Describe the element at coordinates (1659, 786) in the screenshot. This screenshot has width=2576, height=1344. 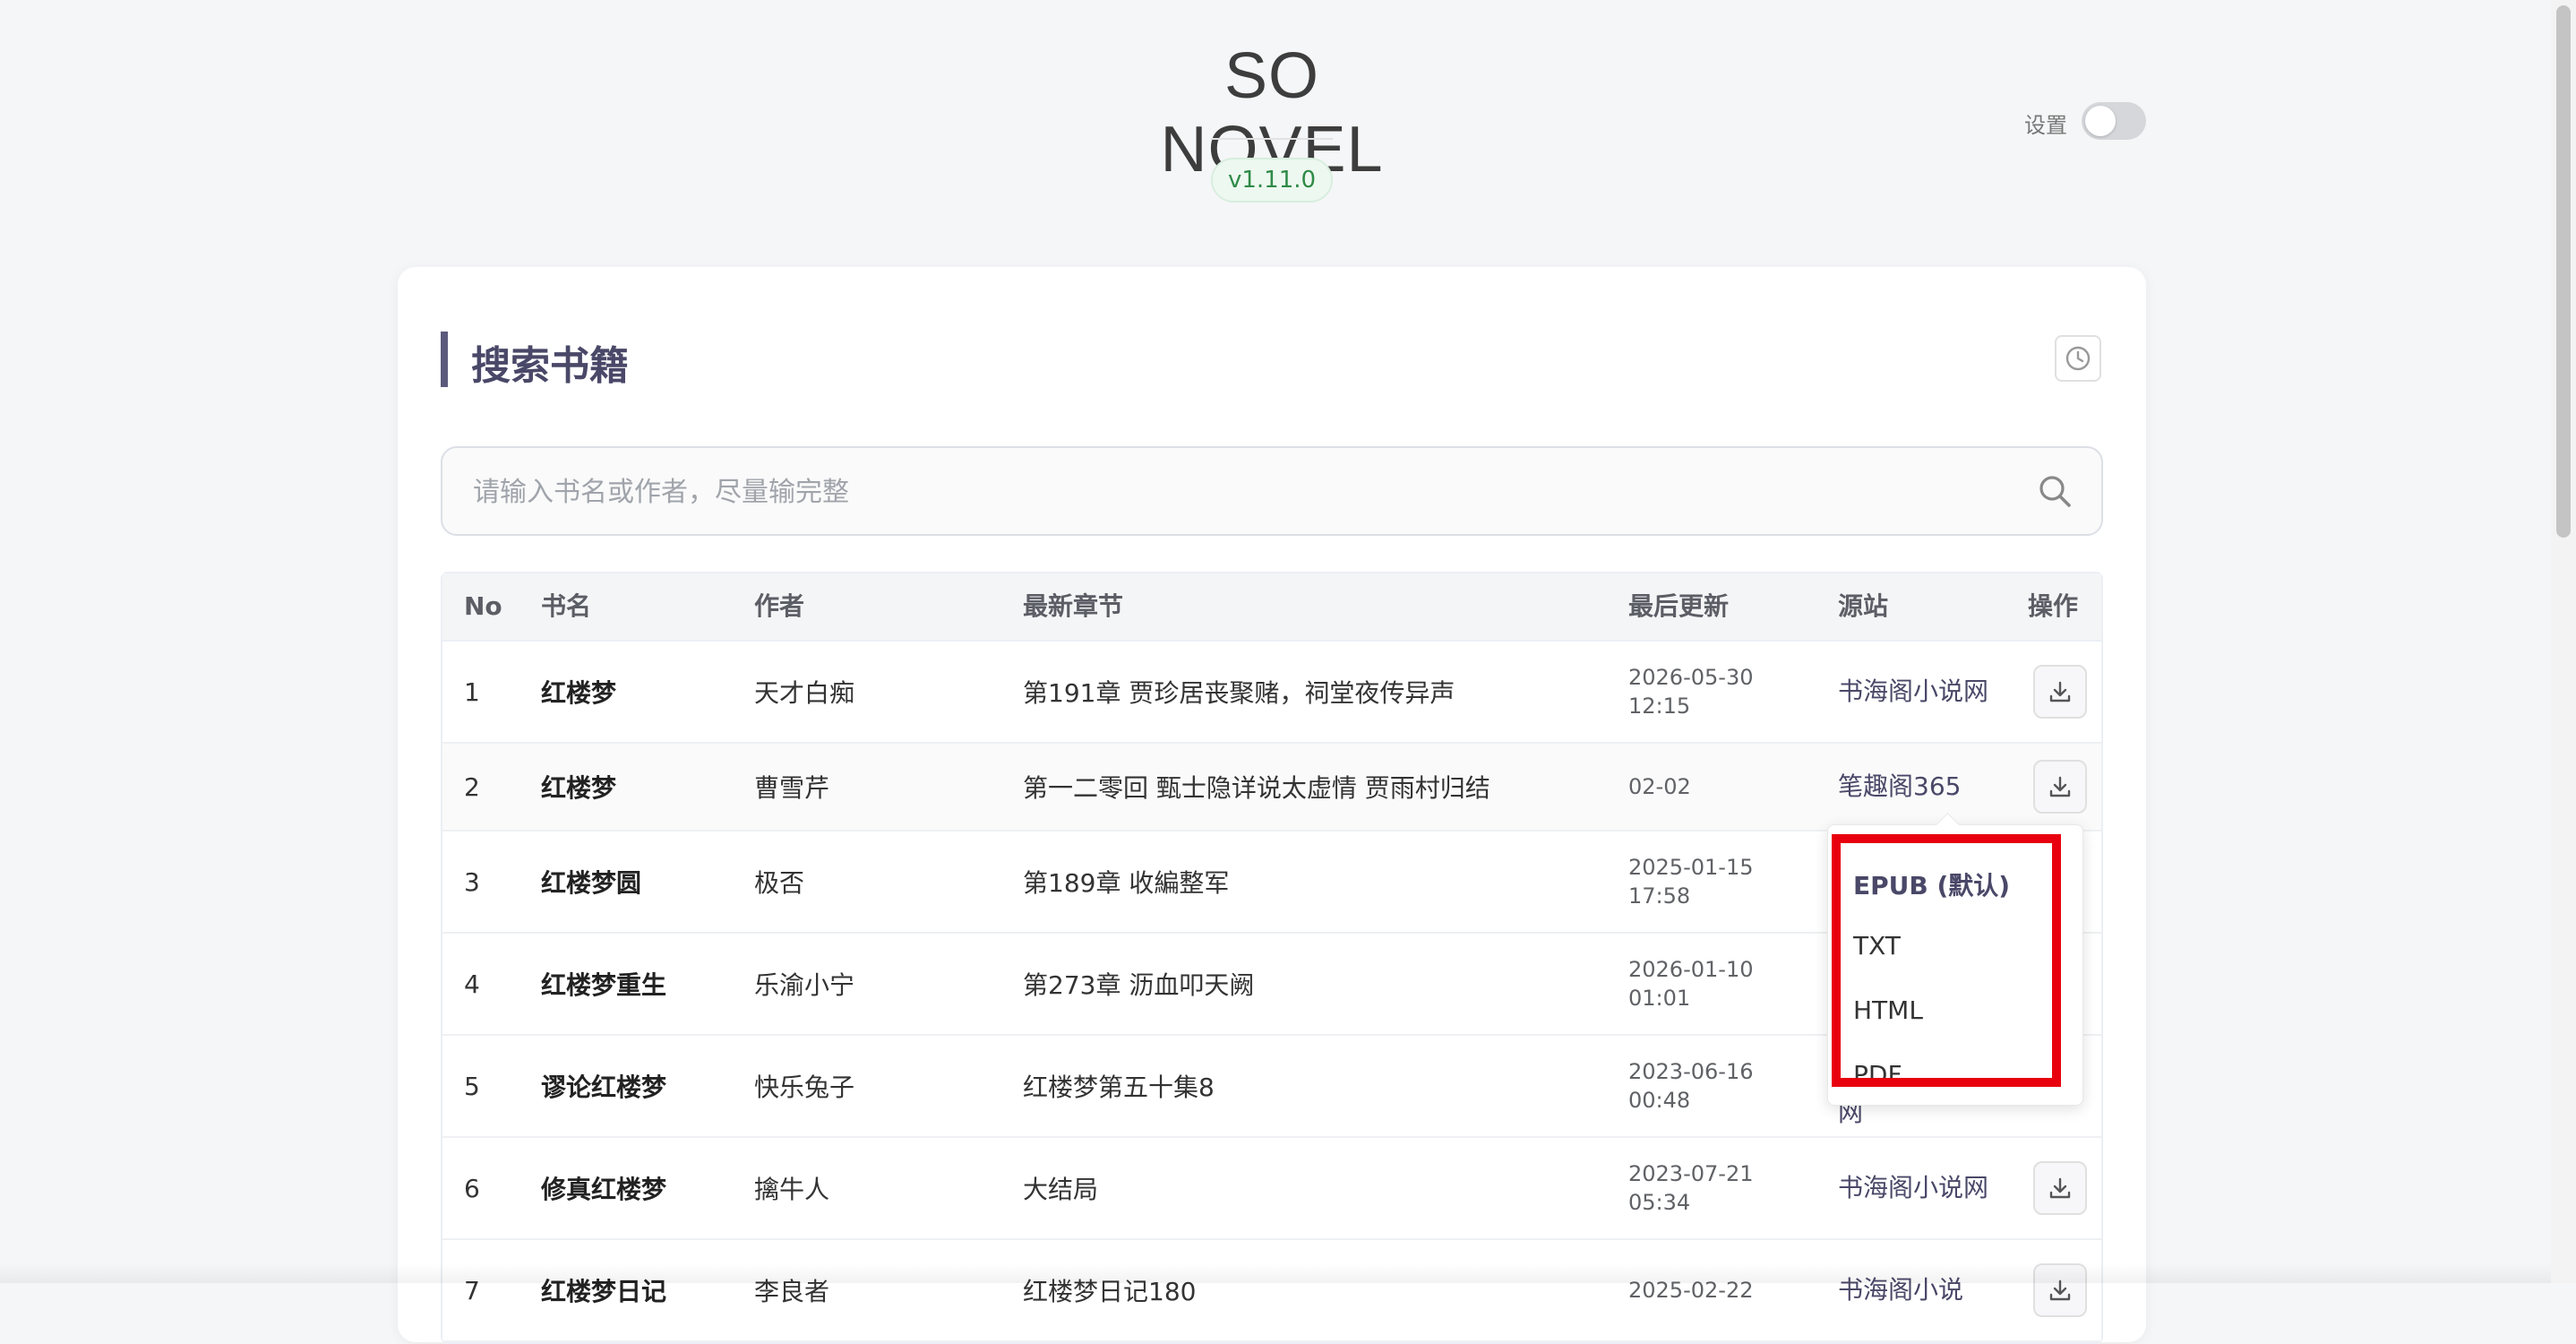
I see `last-update: 02-02` at that location.